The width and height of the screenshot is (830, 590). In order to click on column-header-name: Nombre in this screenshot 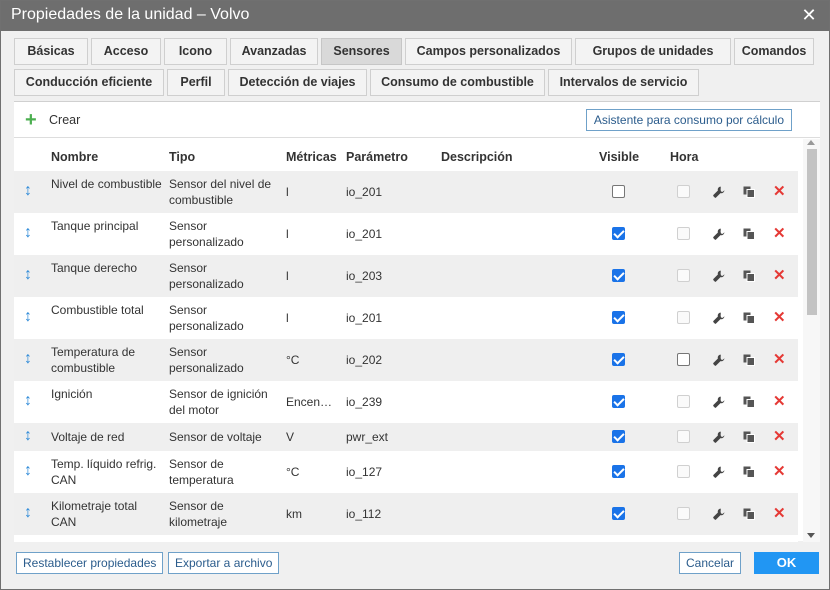, I will do `click(74, 157)`.